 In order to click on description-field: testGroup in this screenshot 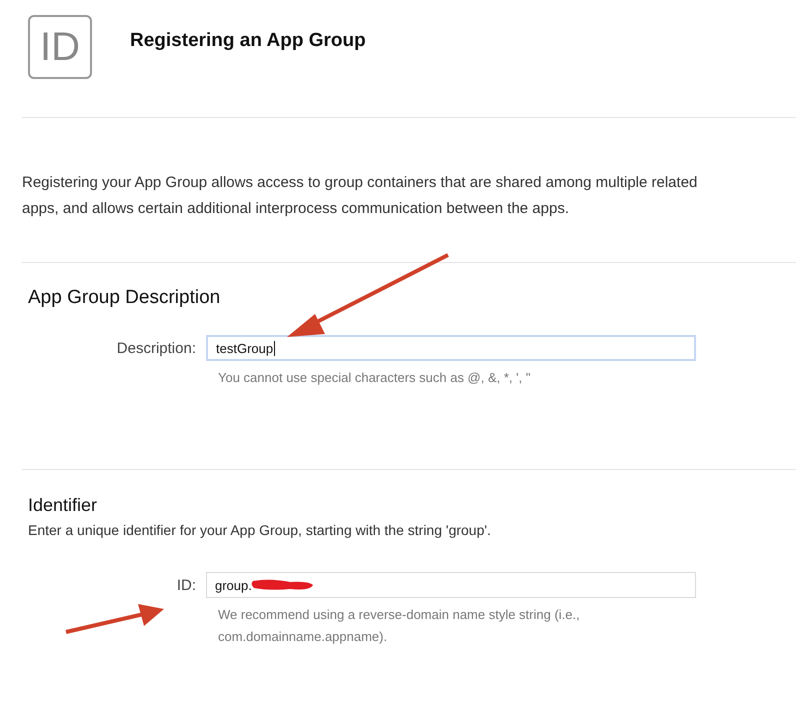, I will do `click(451, 348)`.